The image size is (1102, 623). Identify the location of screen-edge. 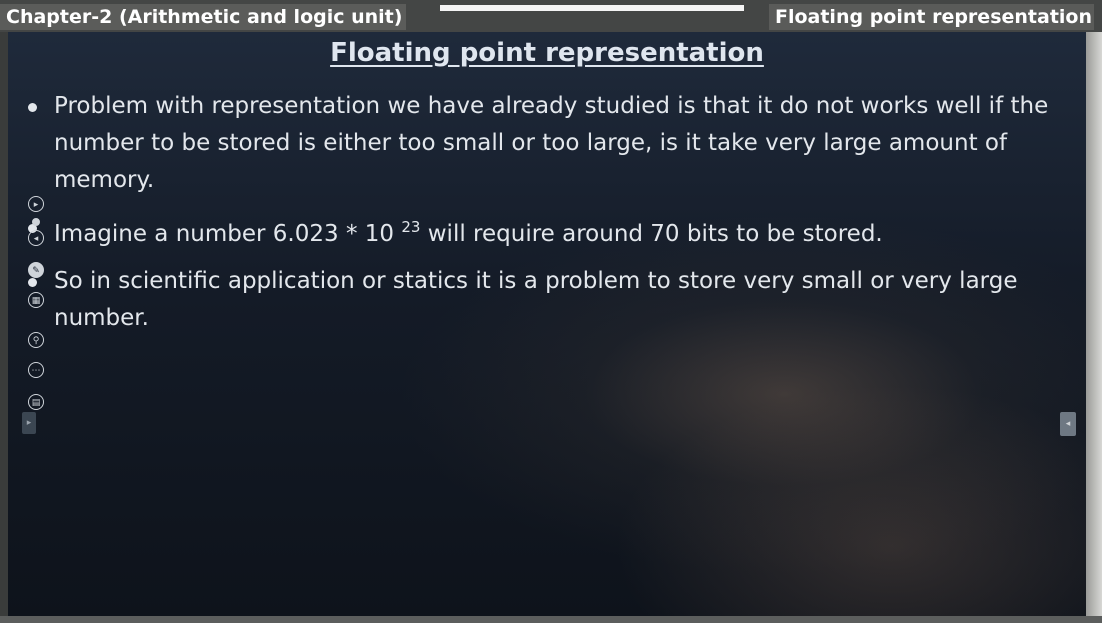
(1094, 327).